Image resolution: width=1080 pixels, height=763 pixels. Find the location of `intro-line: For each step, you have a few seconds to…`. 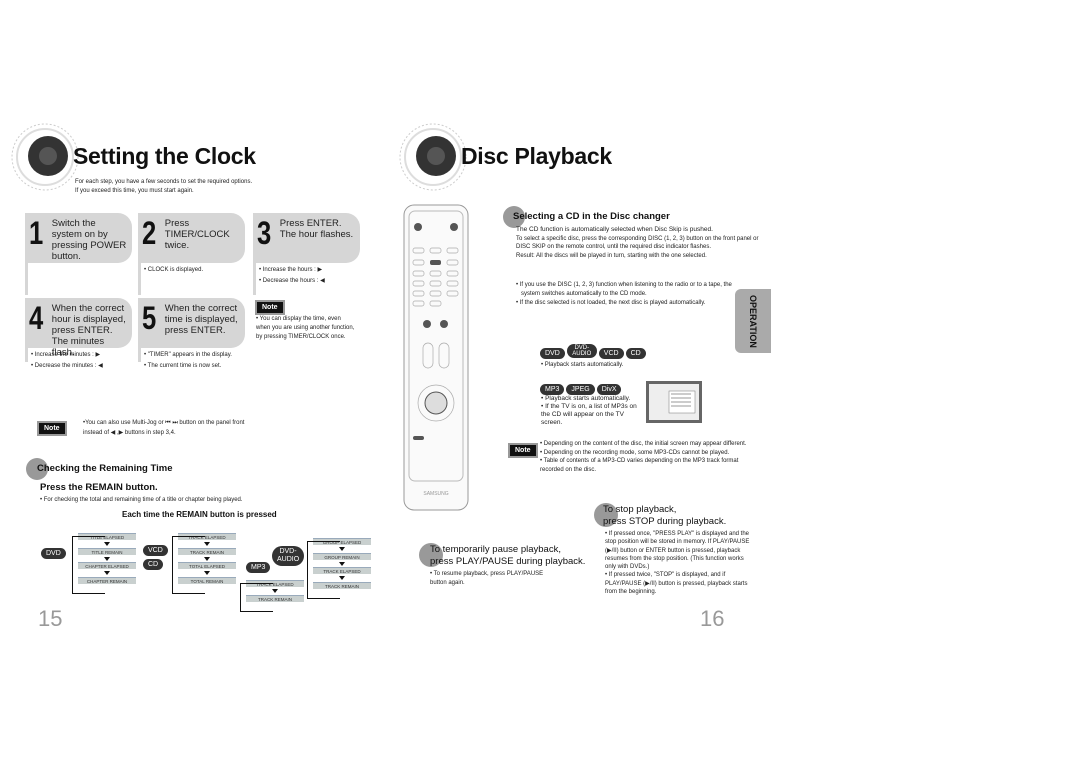

intro-line: For each step, you have a few seconds to… is located at coordinates (164, 182).